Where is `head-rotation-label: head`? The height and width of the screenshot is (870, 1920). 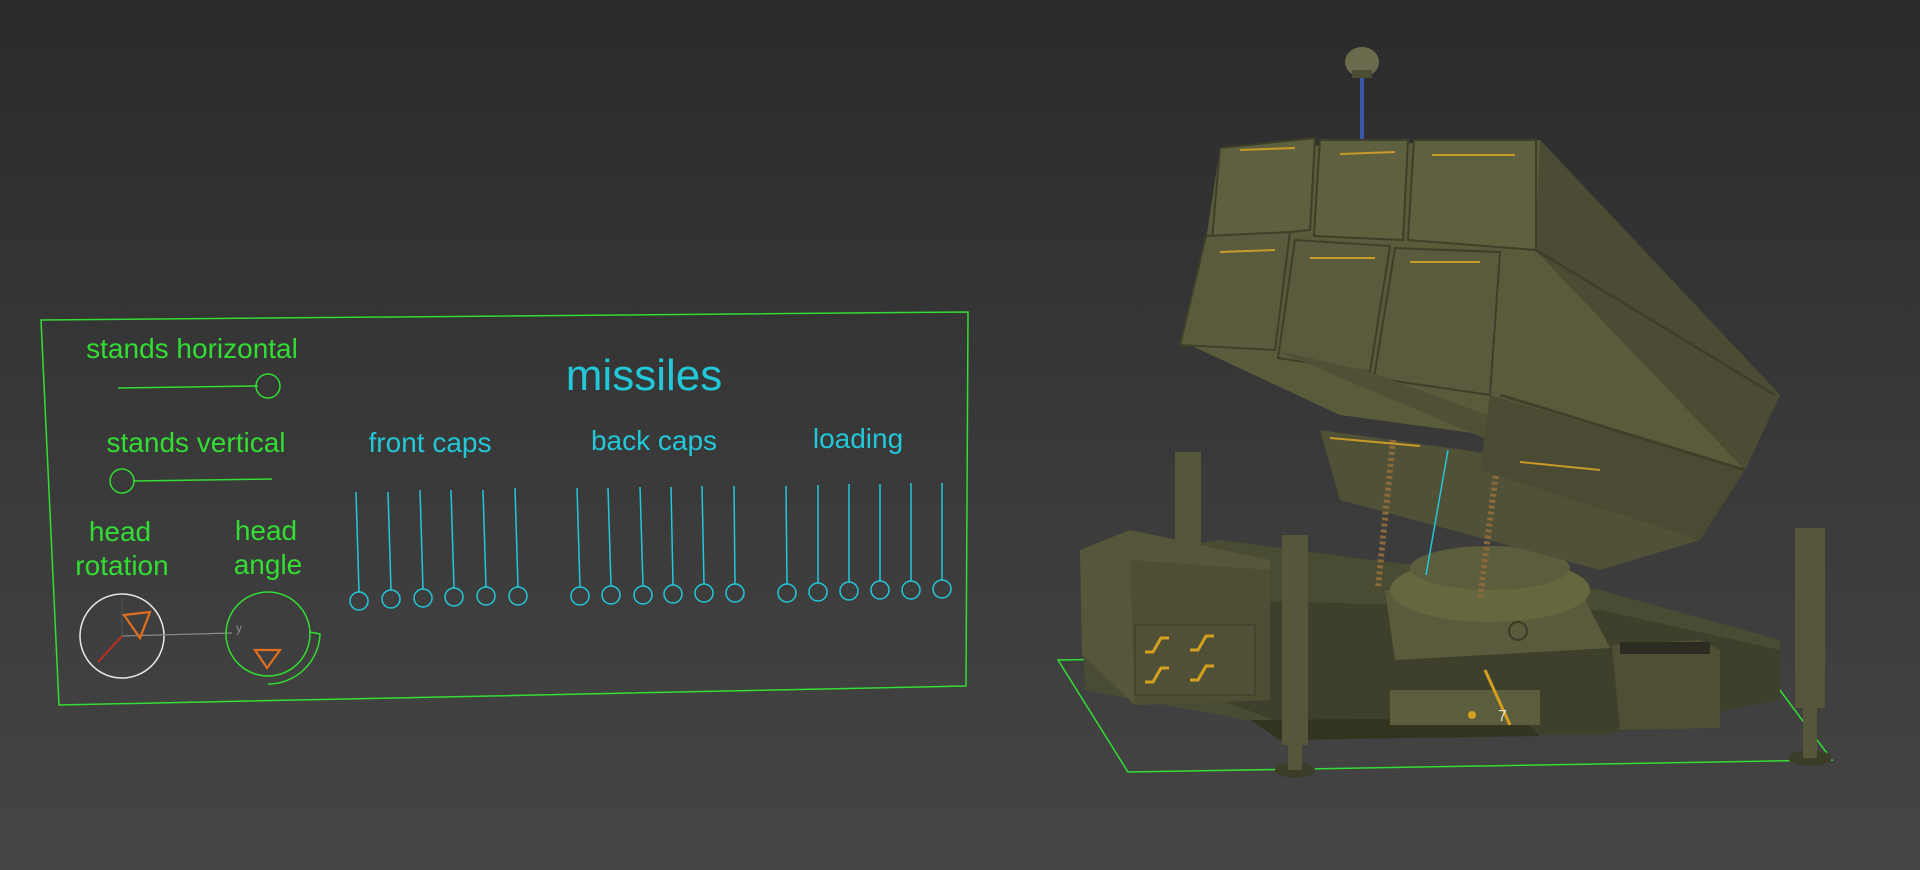
head-rotation-label: head is located at coordinates (120, 531).